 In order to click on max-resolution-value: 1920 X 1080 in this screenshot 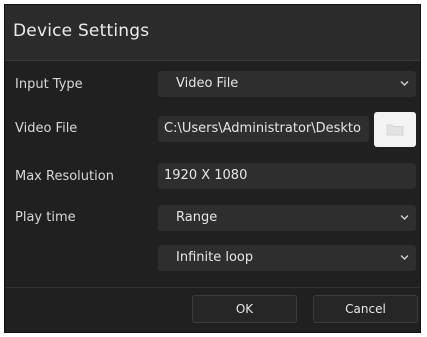, I will do `click(206, 175)`.